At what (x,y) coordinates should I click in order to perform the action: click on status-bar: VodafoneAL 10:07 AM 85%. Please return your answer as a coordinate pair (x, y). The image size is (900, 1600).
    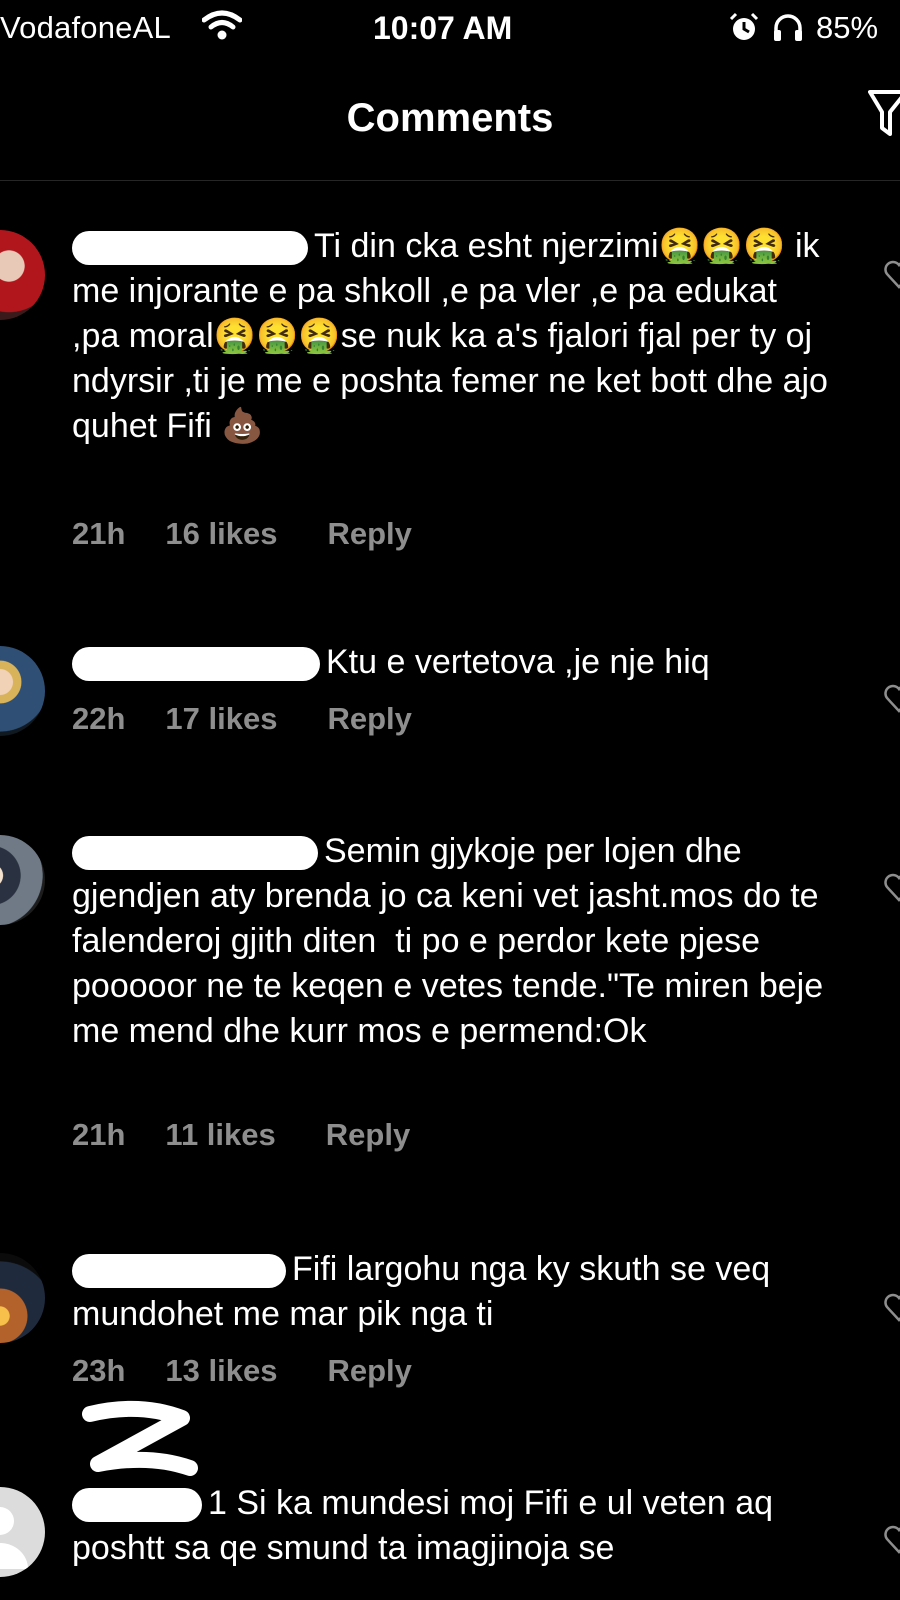
    Looking at the image, I should click on (450, 31).